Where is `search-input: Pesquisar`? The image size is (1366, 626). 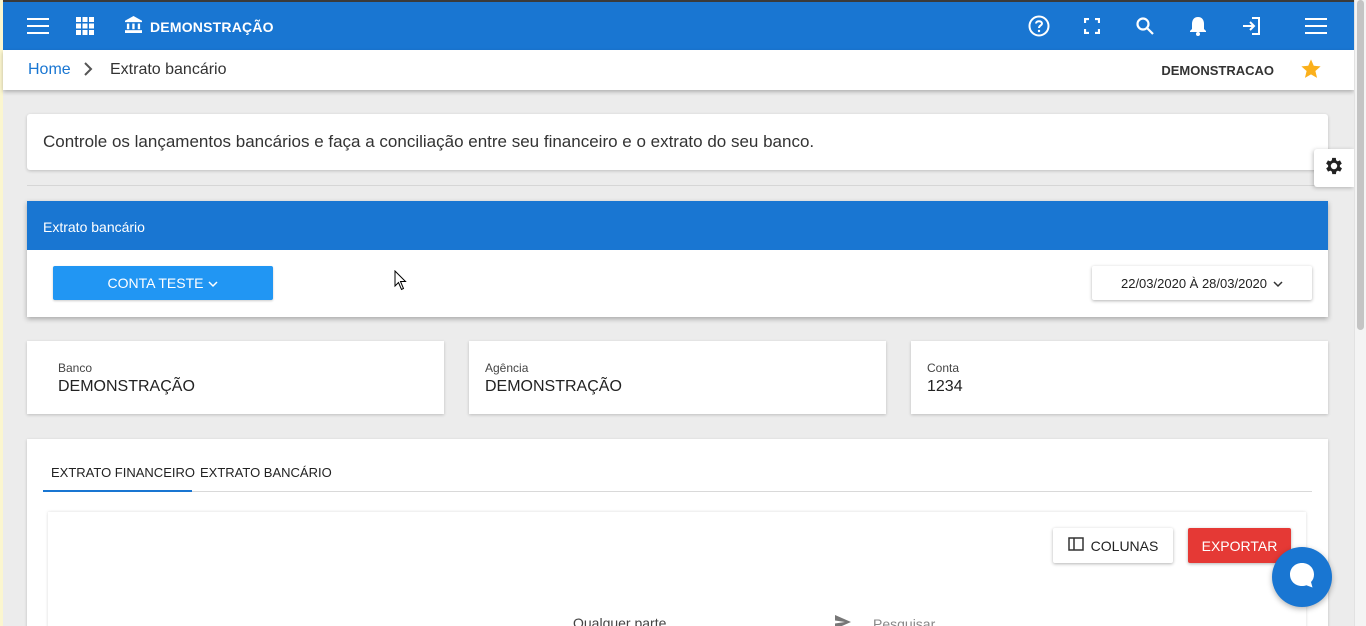
search-input: Pesquisar is located at coordinates (904, 621).